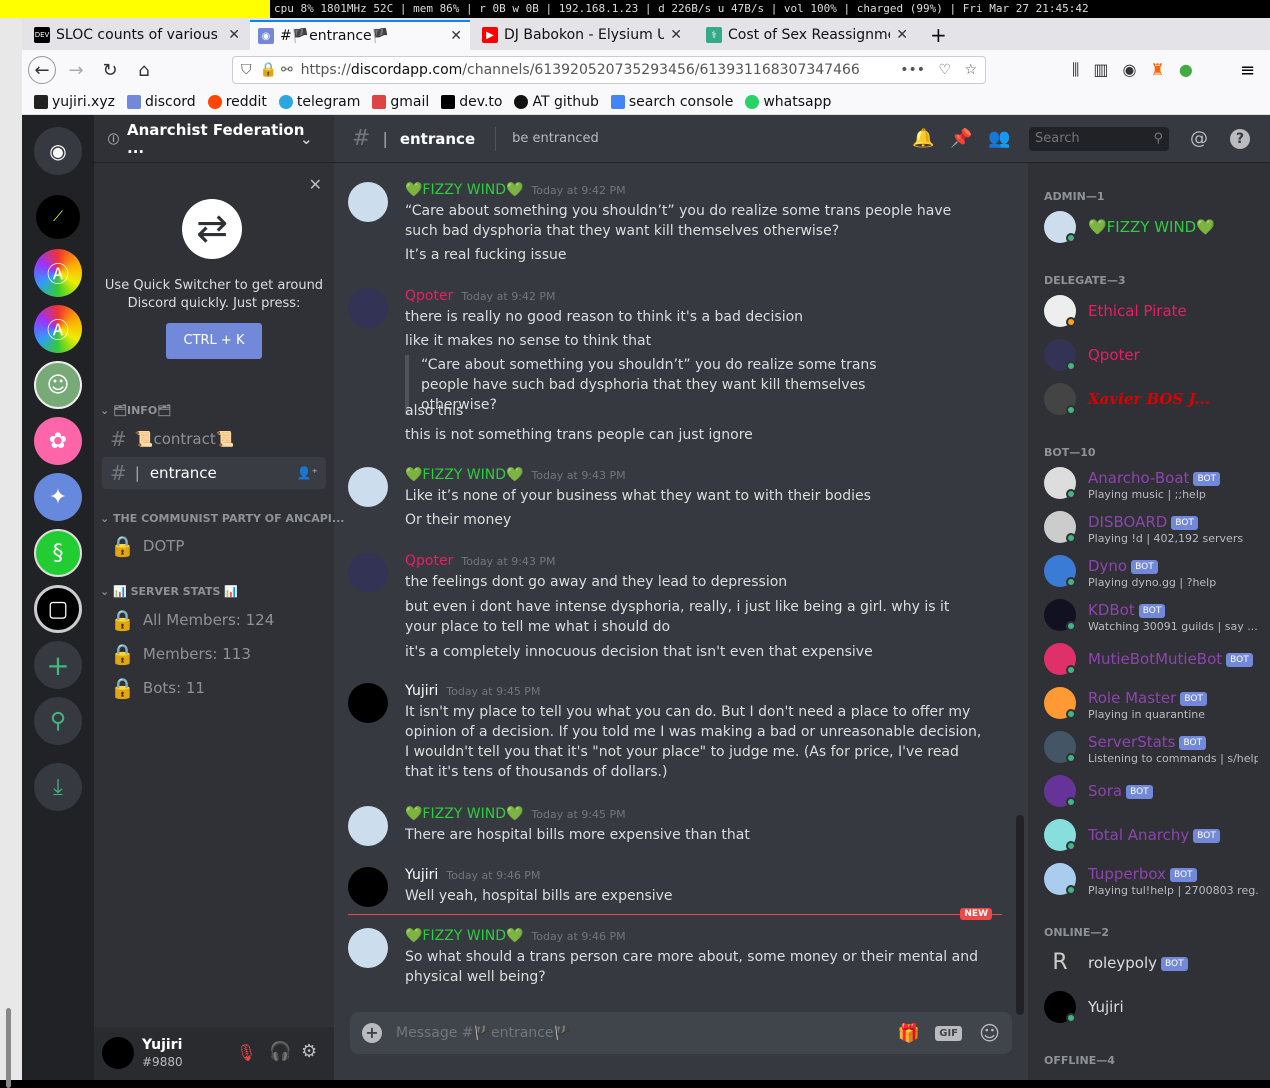 The image size is (1270, 1088). I want to click on server-icon-anarchist: Ⓐ, so click(58, 273).